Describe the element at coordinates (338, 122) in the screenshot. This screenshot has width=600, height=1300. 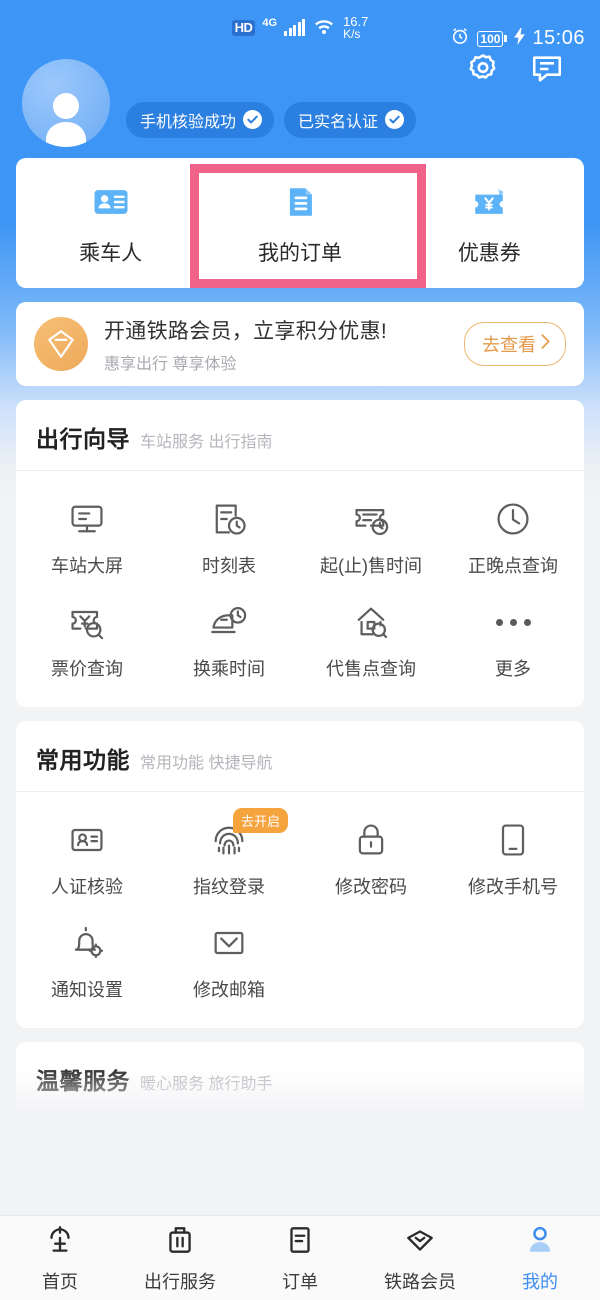
I see `badge-label: 已实名认证` at that location.